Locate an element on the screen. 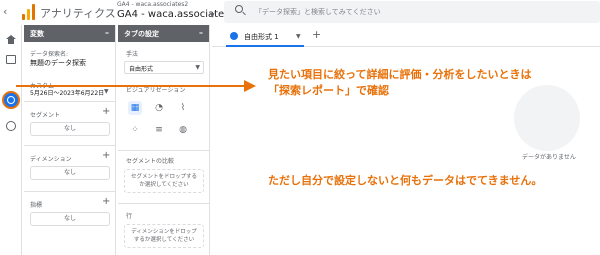 The image size is (600, 255). date-range-picker: 5月26日～2023年6月22日 is located at coordinates (67, 92).